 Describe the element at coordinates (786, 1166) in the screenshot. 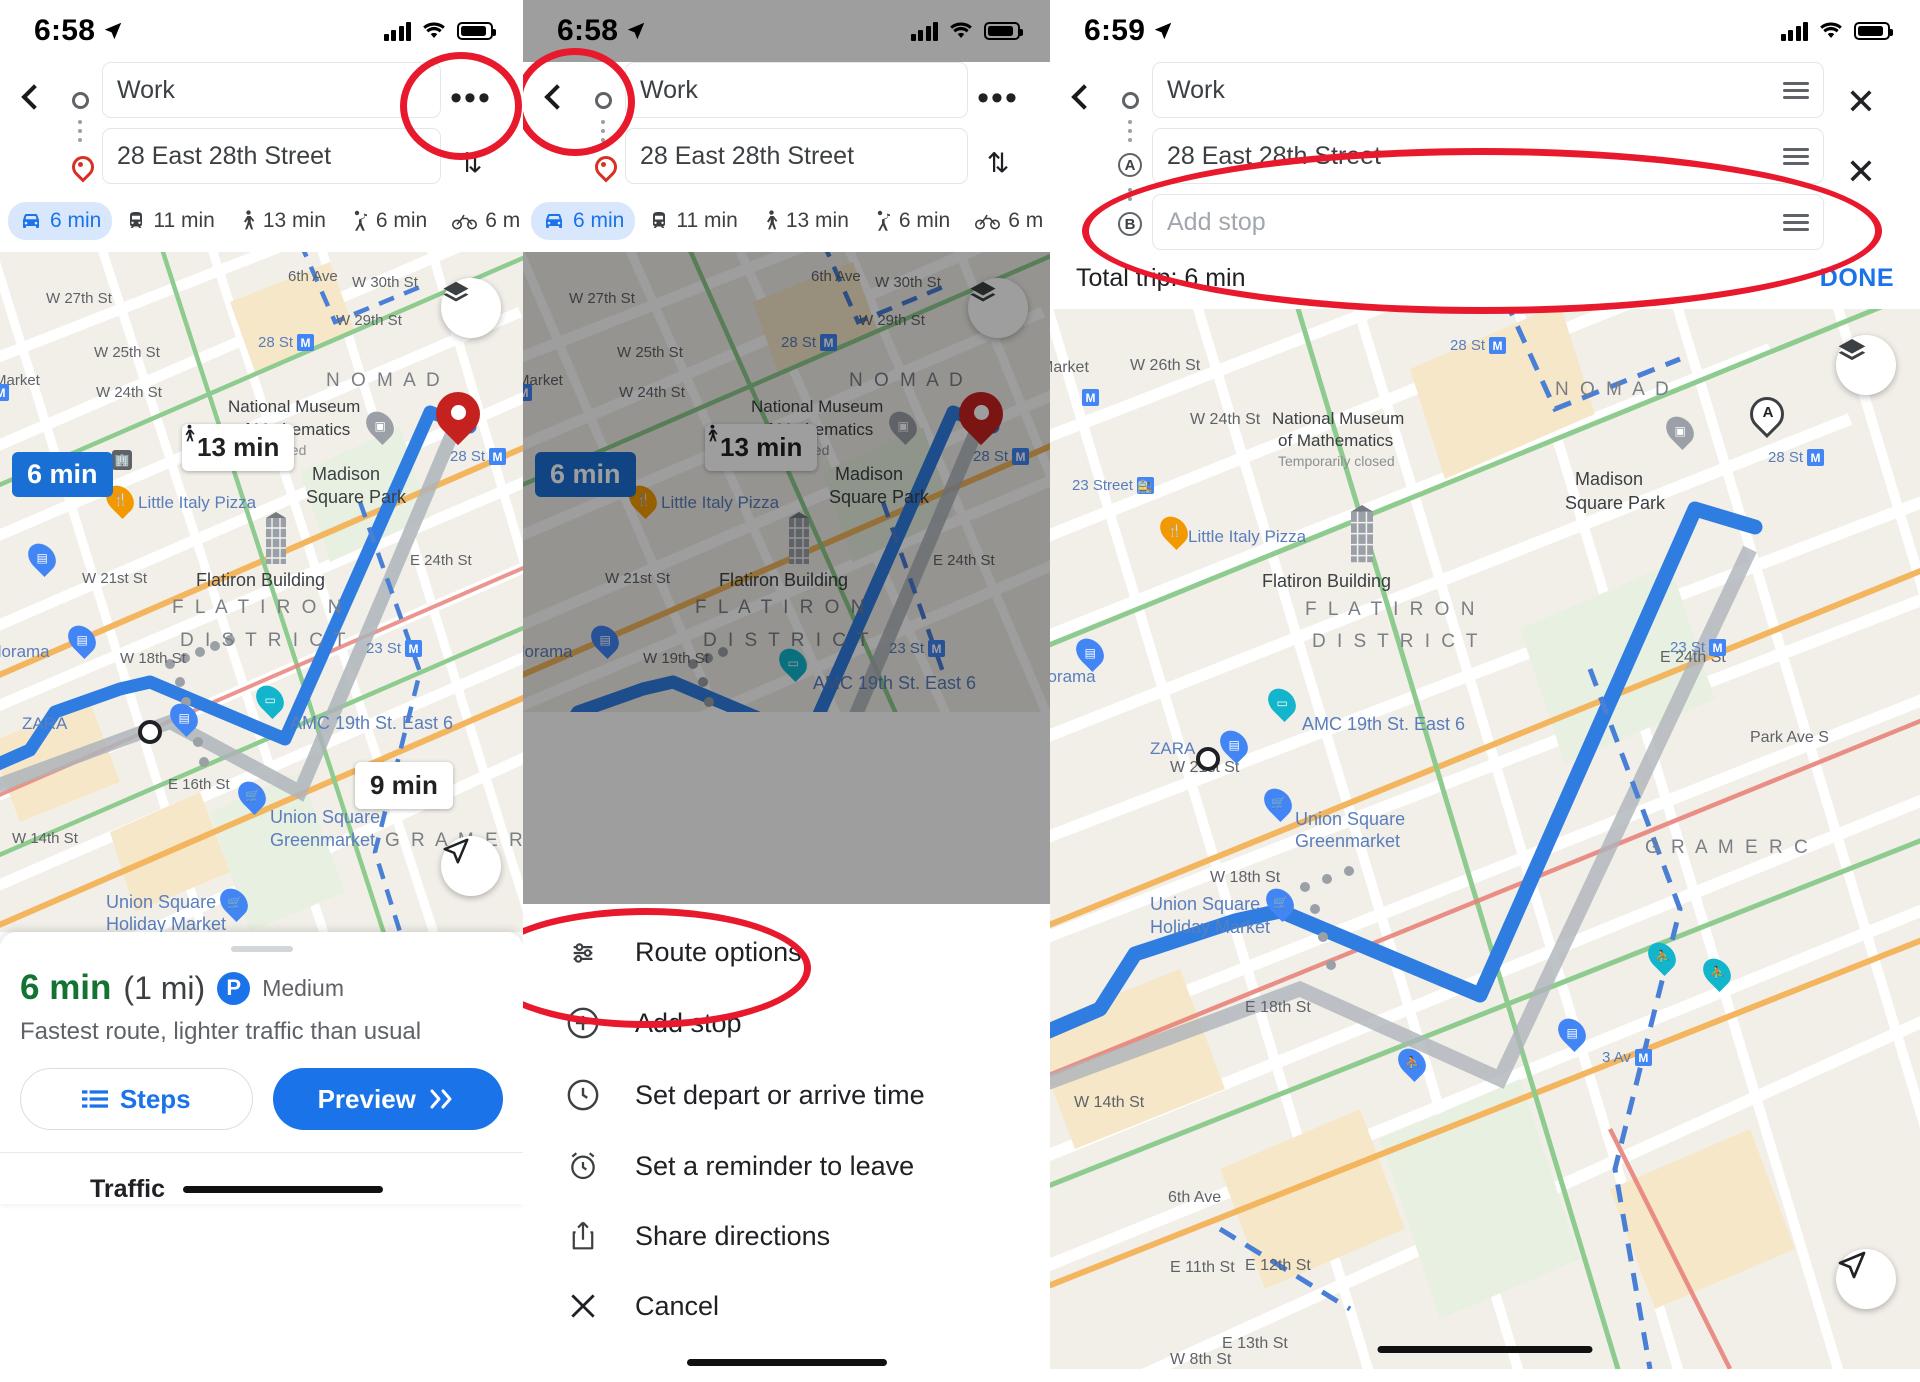

I see `menu-item-reminder: Set a reminder to leave` at that location.